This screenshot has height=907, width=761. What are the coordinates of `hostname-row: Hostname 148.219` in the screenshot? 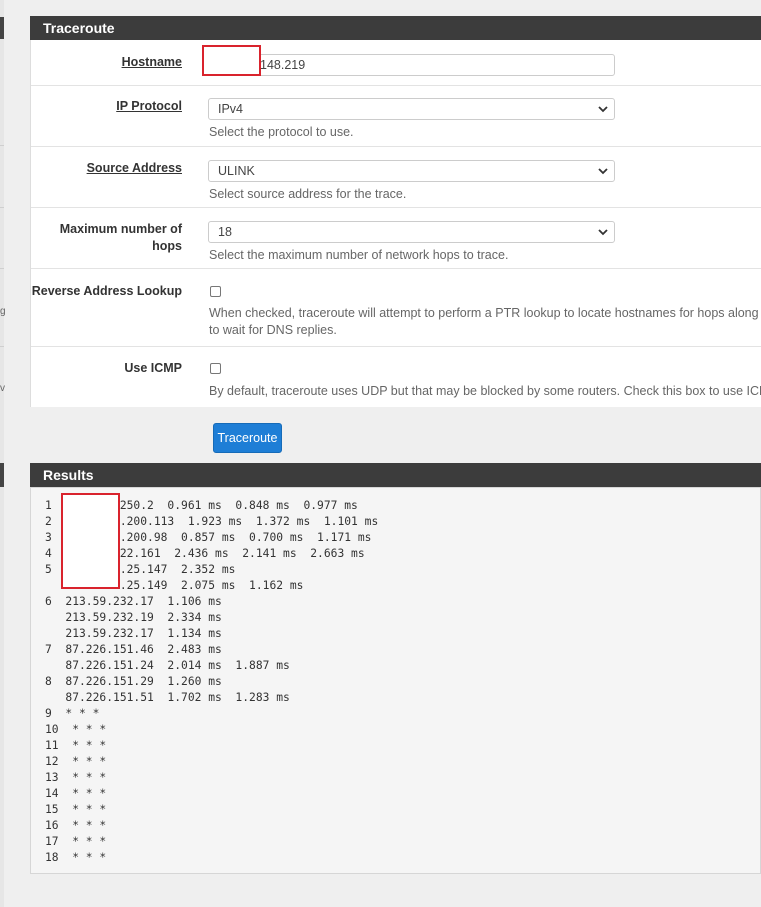 It's located at (396, 63).